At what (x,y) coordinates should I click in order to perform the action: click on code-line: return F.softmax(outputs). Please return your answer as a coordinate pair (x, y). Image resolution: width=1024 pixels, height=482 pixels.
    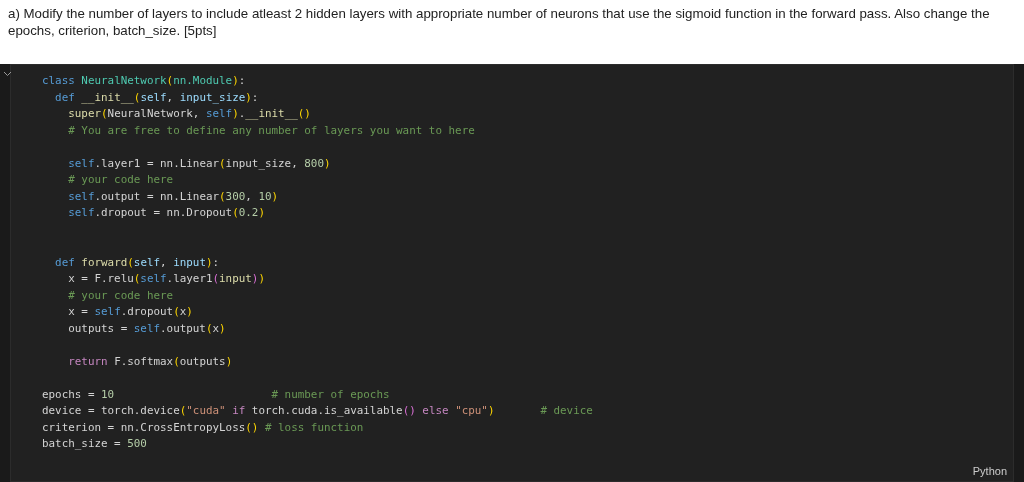
    Looking at the image, I should click on (150, 361).